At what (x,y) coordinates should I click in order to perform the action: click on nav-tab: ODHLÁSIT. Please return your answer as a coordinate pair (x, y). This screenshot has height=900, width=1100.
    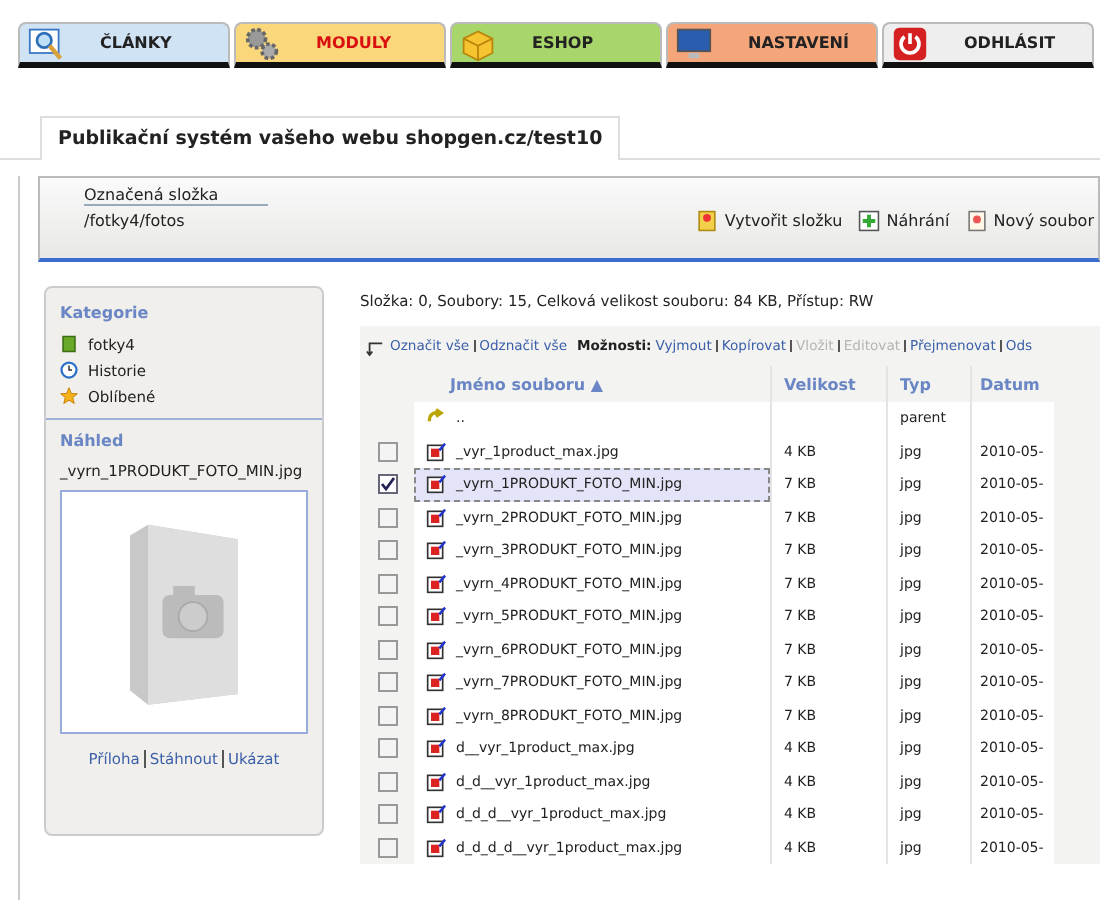
    Looking at the image, I should click on (988, 45).